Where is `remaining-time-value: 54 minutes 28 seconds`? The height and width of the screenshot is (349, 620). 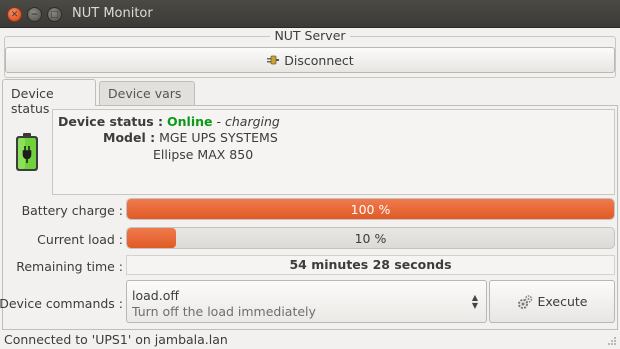
remaining-time-value: 54 minutes 28 seconds is located at coordinates (370, 265).